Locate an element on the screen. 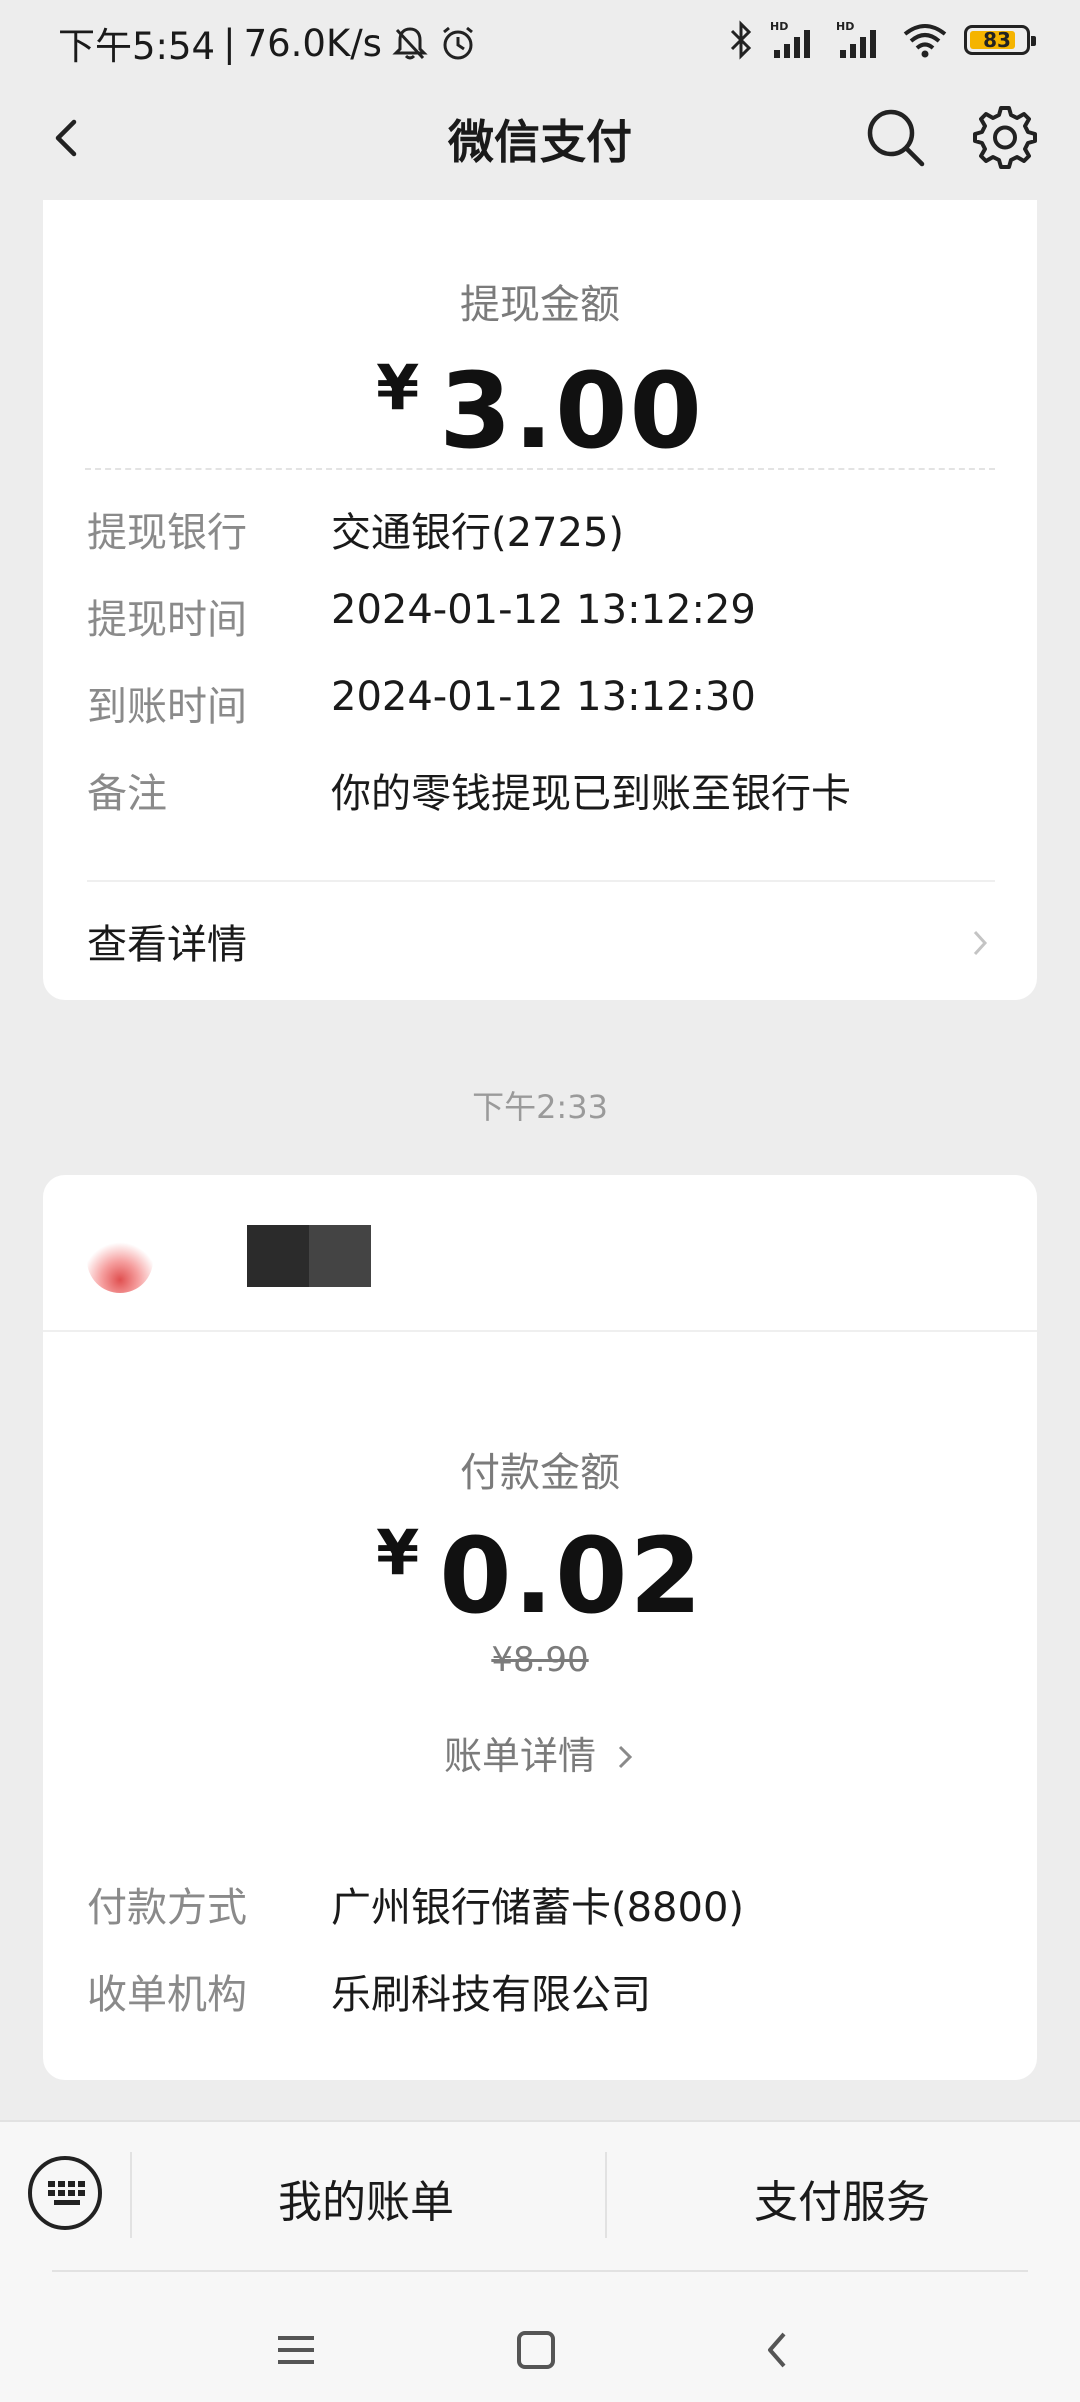 This screenshot has height=2402, width=1080. back-nav-icon is located at coordinates (778, 2350).